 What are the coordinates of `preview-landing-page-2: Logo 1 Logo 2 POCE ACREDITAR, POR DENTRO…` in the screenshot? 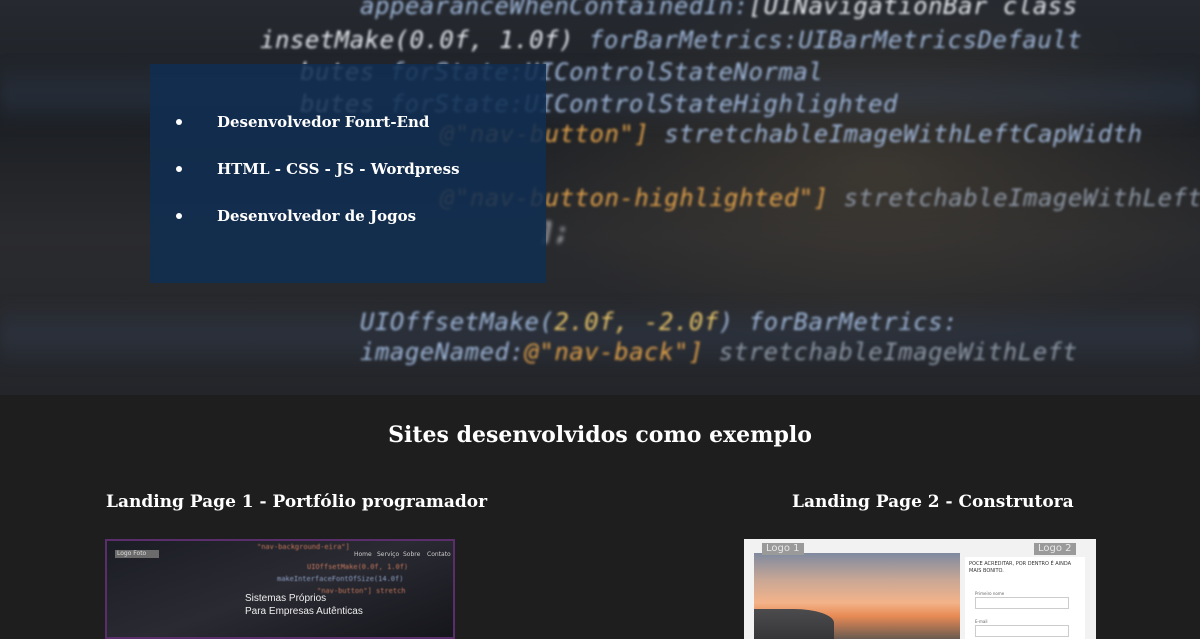 It's located at (920, 589).